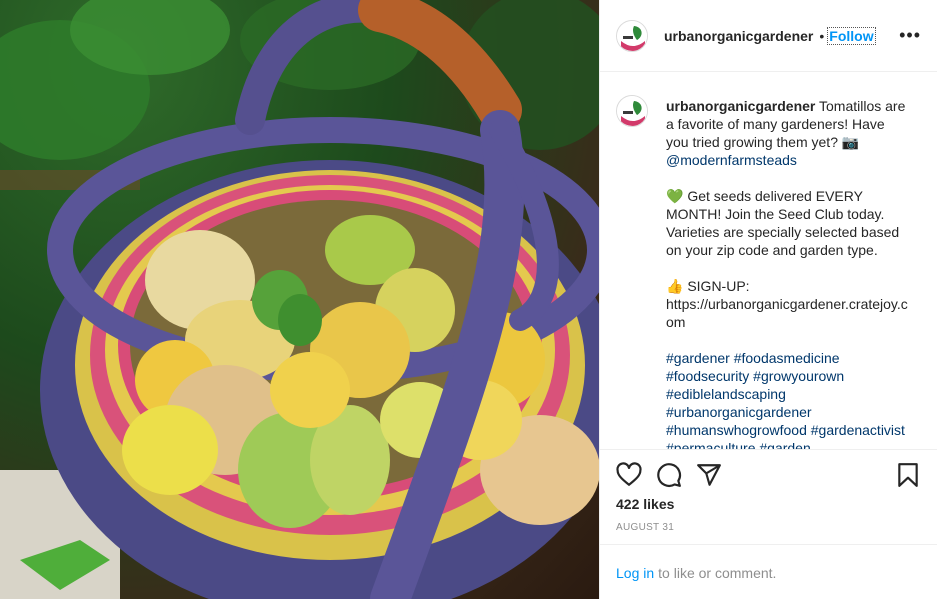 The image size is (937, 599). What do you see at coordinates (768, 475) in the screenshot?
I see `action-icons` at bounding box center [768, 475].